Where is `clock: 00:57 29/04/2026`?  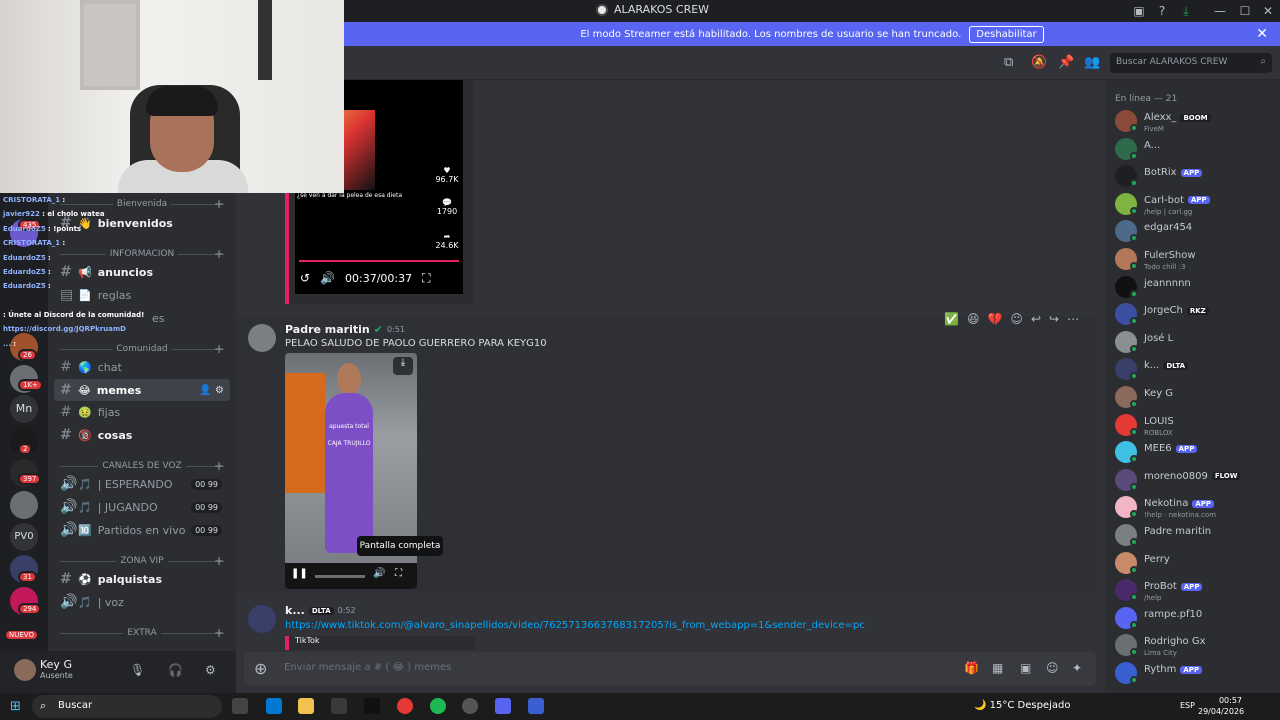 clock: 00:57 29/04/2026 is located at coordinates (1221, 706).